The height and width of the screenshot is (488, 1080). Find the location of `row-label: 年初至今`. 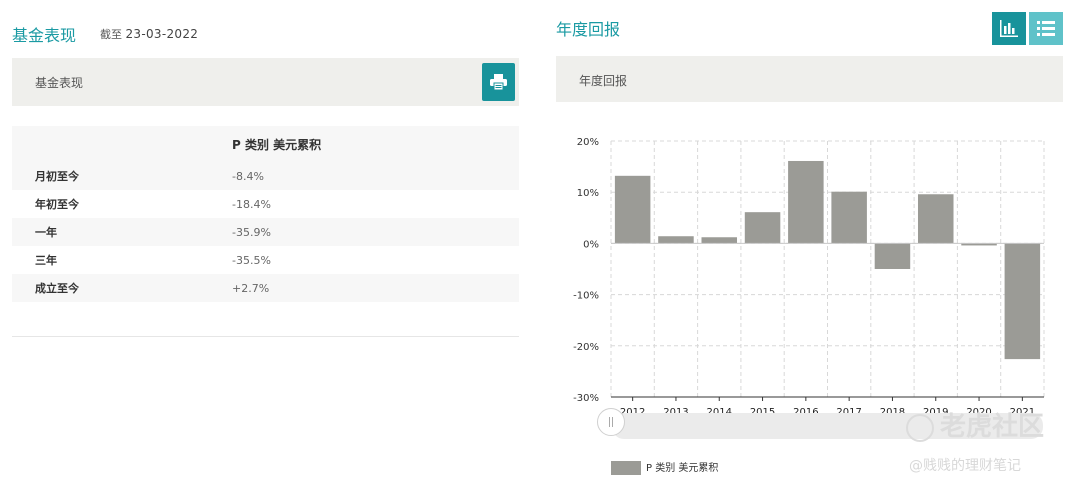

row-label: 年初至今 is located at coordinates (121, 204).